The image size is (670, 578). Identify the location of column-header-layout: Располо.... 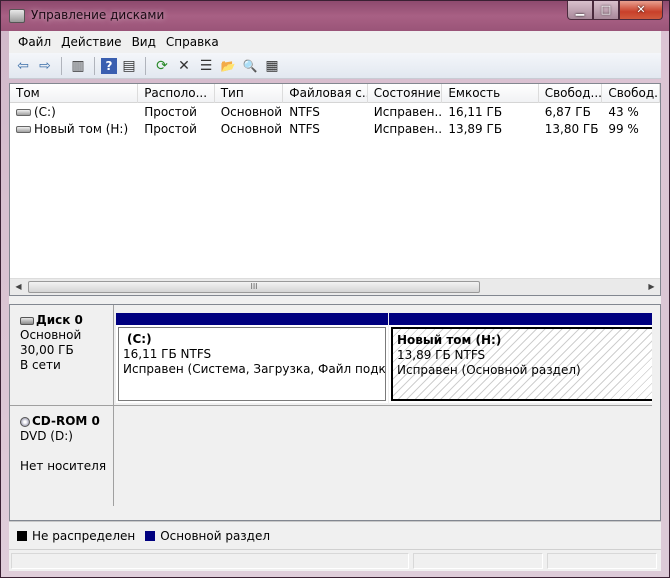
(176, 93).